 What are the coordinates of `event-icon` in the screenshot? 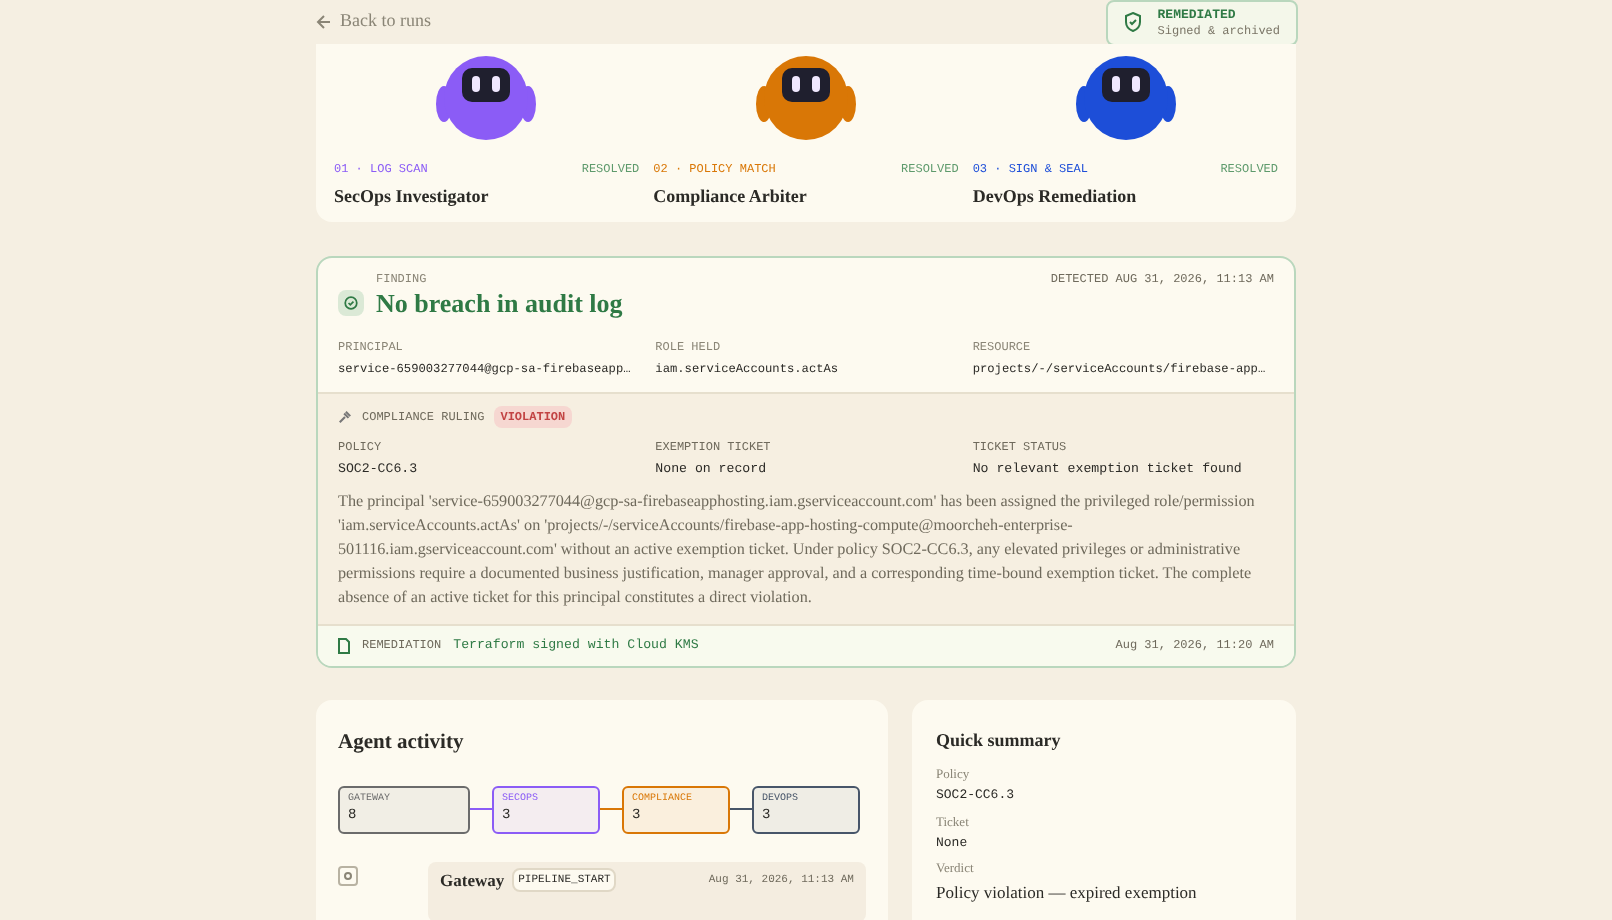 It's located at (348, 875).